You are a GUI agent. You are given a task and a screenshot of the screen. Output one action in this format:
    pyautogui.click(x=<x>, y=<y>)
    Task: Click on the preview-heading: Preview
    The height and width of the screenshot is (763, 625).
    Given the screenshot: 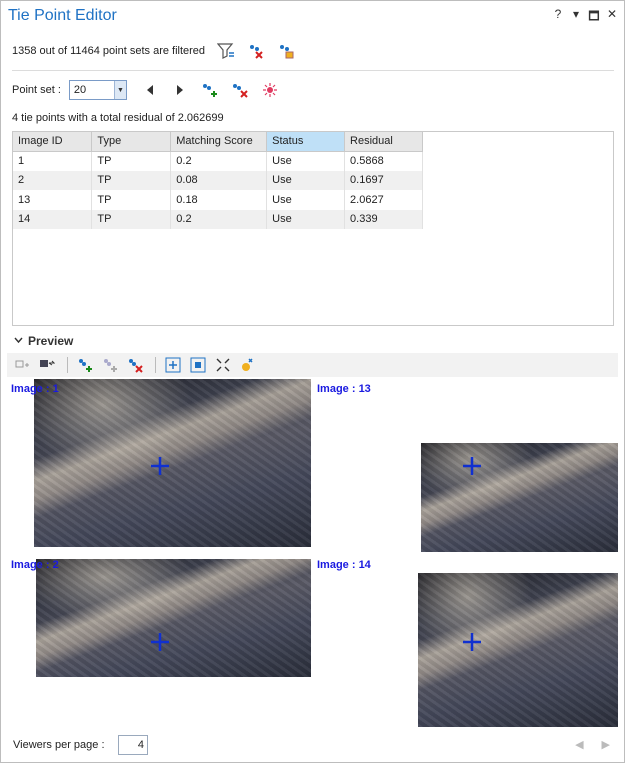 What is the action you would take?
    pyautogui.click(x=51, y=341)
    